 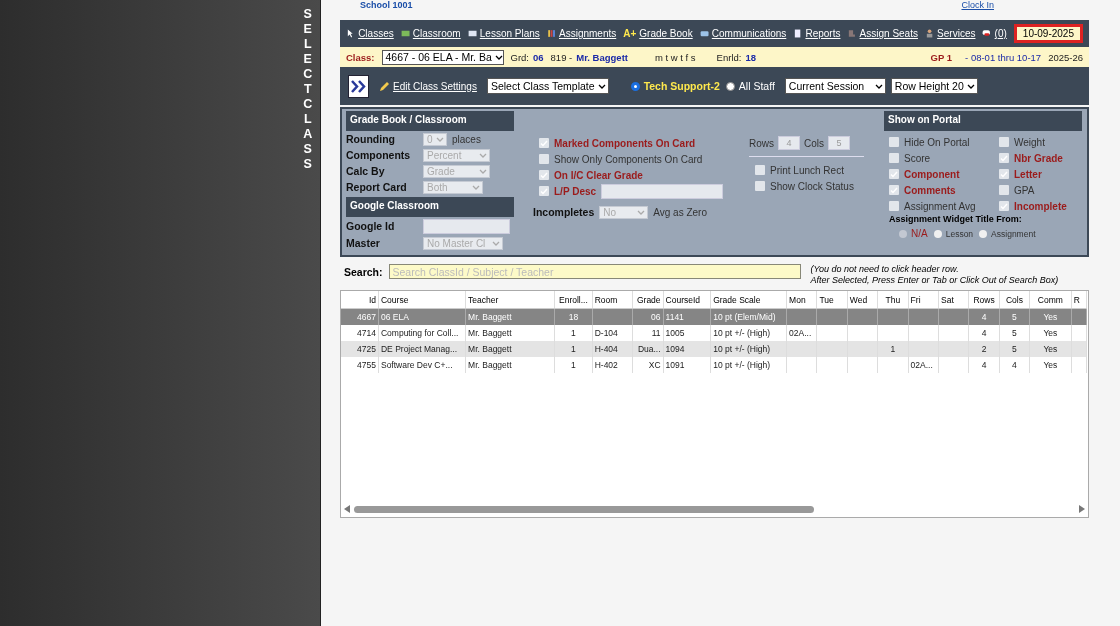 What do you see at coordinates (680, 212) in the screenshot?
I see `suffix-text: Avg as Zero` at bounding box center [680, 212].